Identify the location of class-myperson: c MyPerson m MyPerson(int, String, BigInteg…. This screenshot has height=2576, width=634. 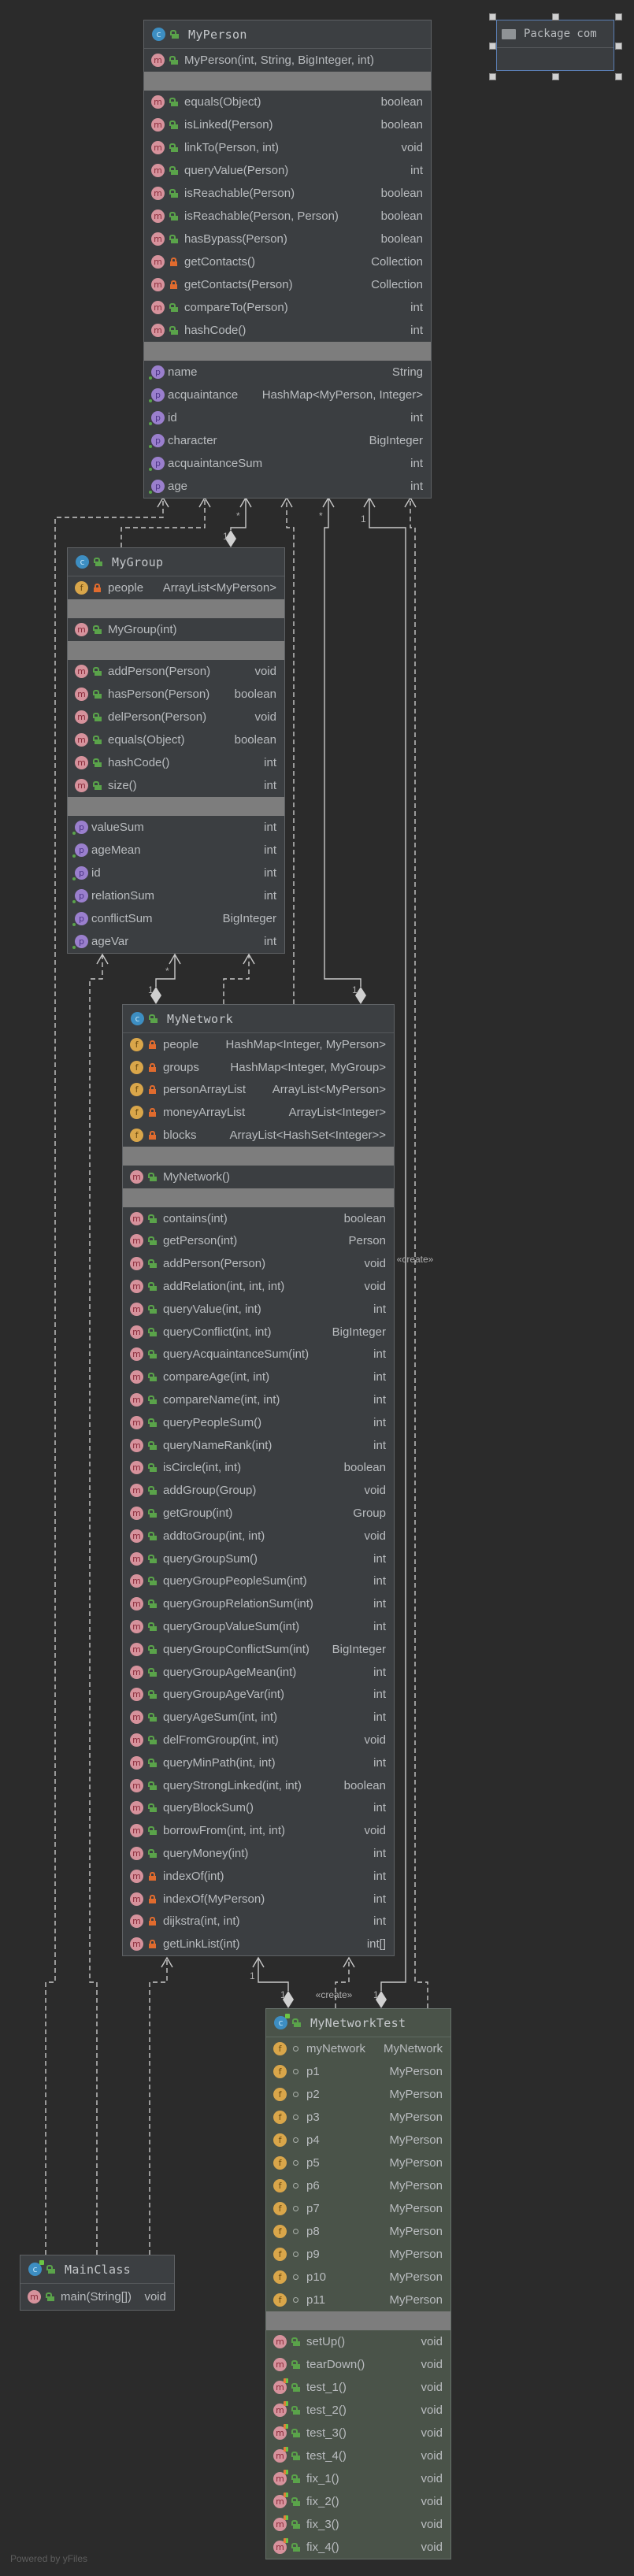
(288, 259).